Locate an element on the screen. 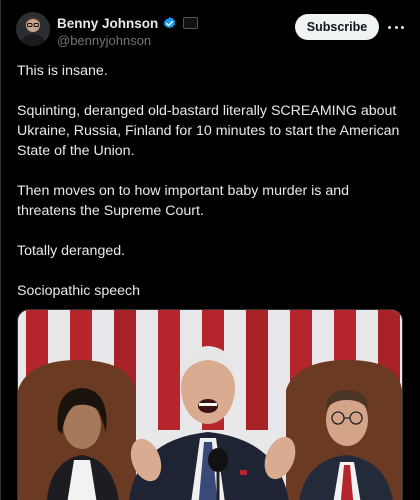 The width and height of the screenshot is (420, 500). tweet-paragraph: This is insane. is located at coordinates (62, 71).